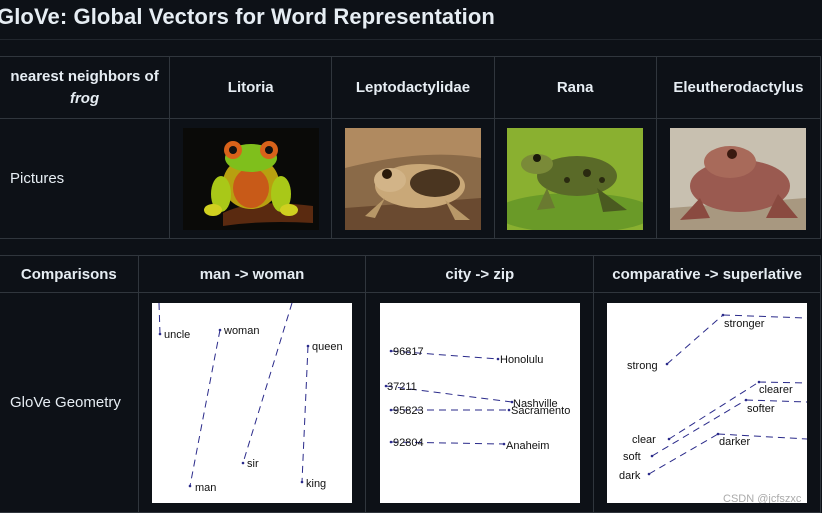 Image resolution: width=822 pixels, height=513 pixels. Describe the element at coordinates (776, 390) in the screenshot. I see `word-label: clearer` at that location.